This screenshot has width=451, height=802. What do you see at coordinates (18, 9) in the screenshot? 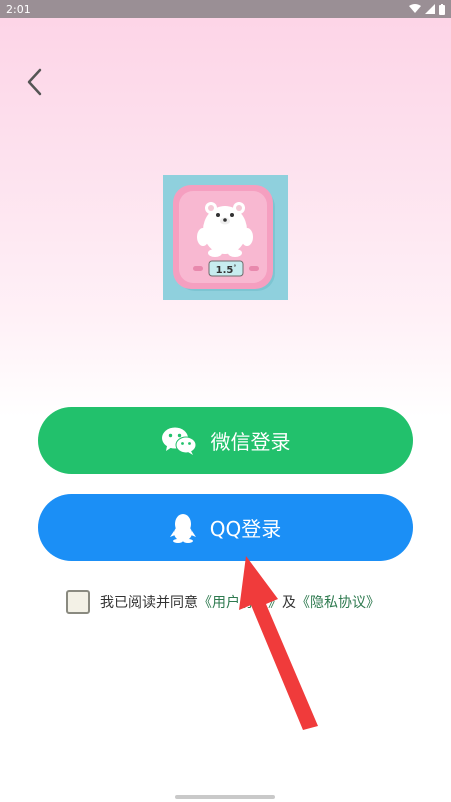
I see `status-time: 2:01` at bounding box center [18, 9].